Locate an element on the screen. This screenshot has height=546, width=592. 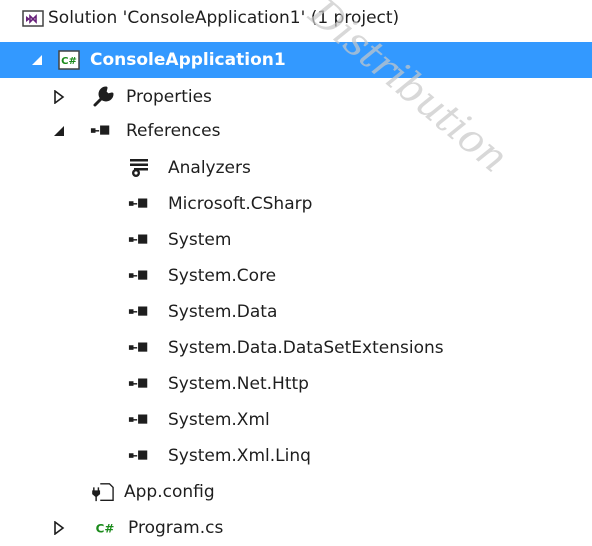
tree-item-analyzers: Analyzers is located at coordinates (296, 168).